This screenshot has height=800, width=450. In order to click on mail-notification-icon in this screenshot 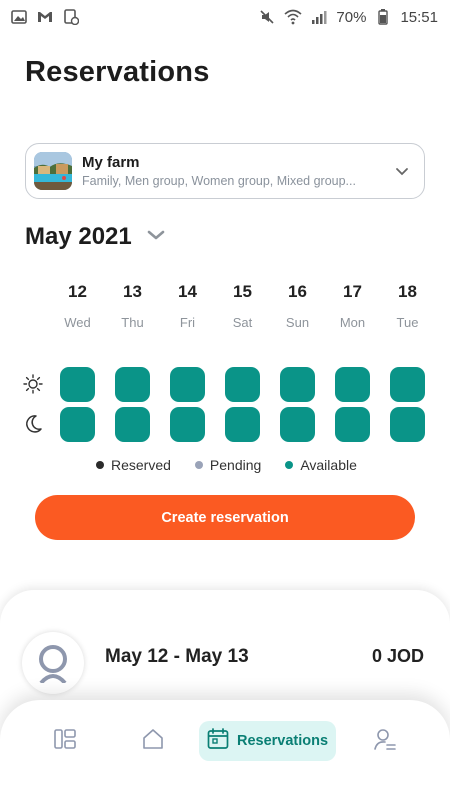, I will do `click(45, 17)`.